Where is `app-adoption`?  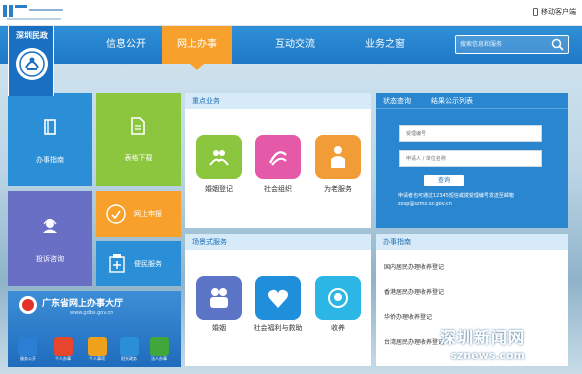
app-adoption is located at coordinates (338, 298).